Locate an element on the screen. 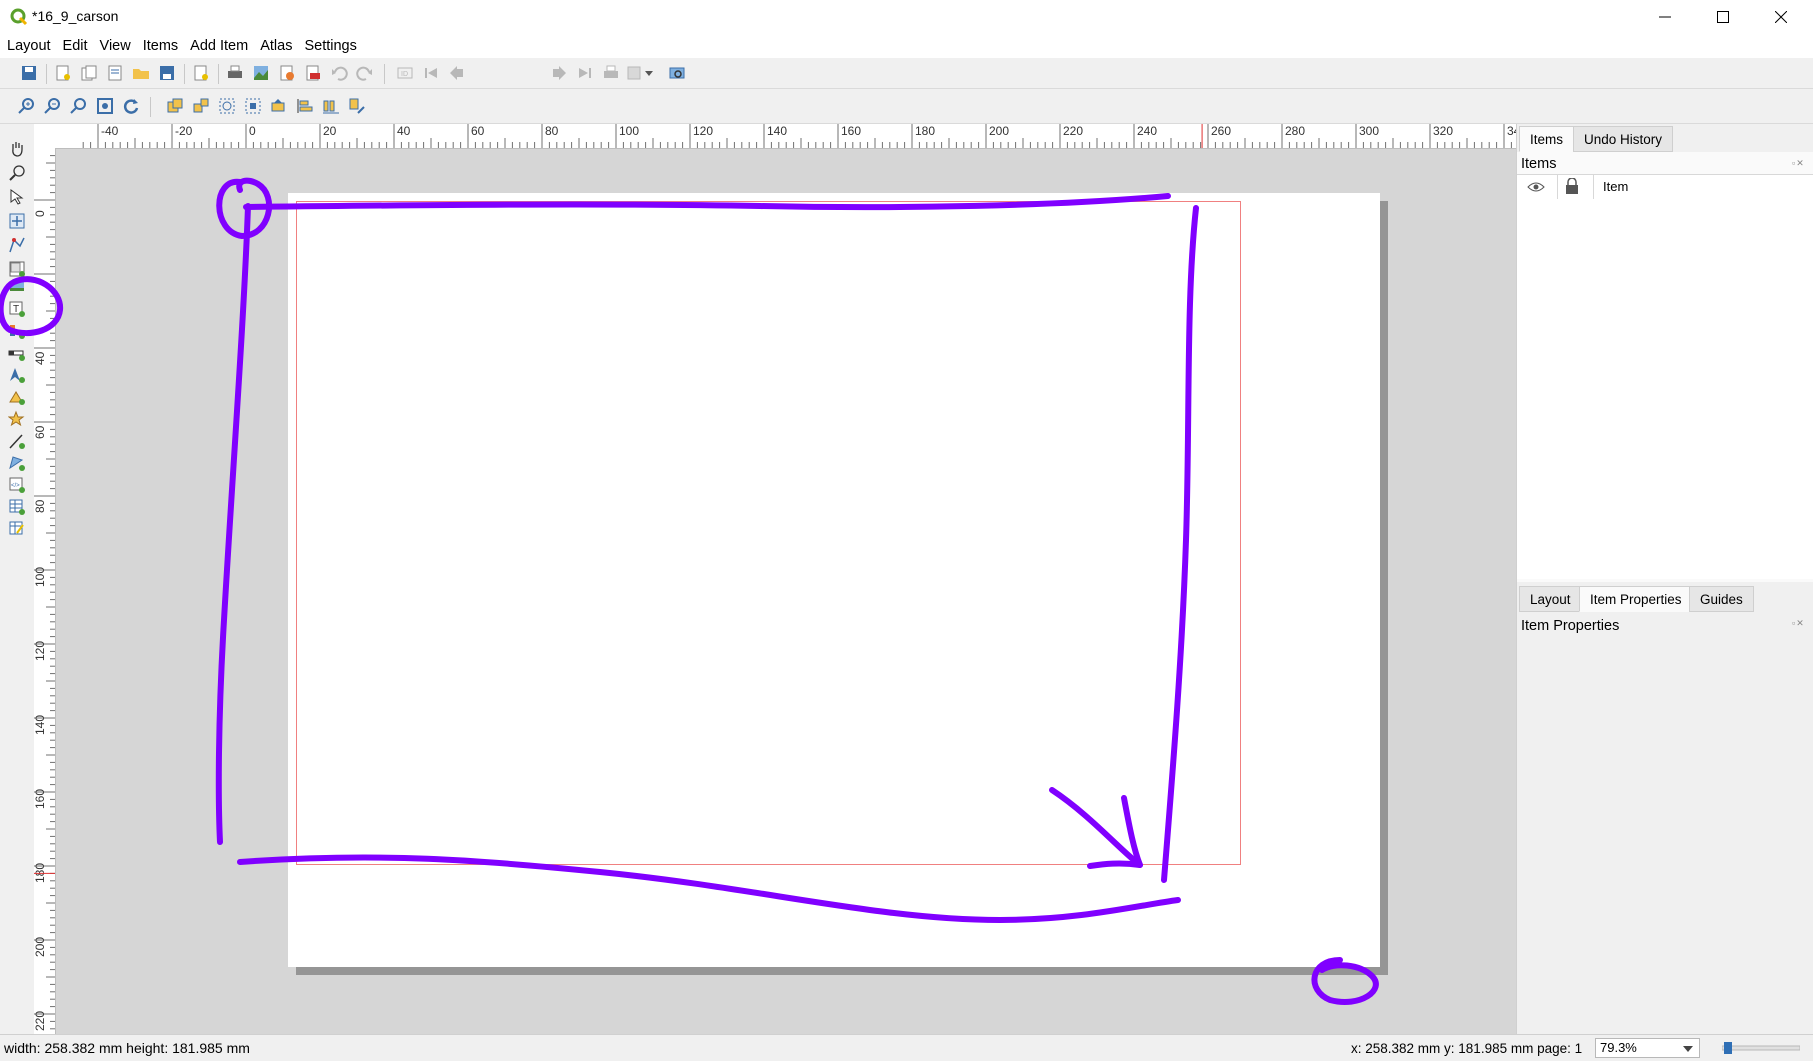 This screenshot has height=1061, width=1813. menu-settings: Settings is located at coordinates (330, 46).